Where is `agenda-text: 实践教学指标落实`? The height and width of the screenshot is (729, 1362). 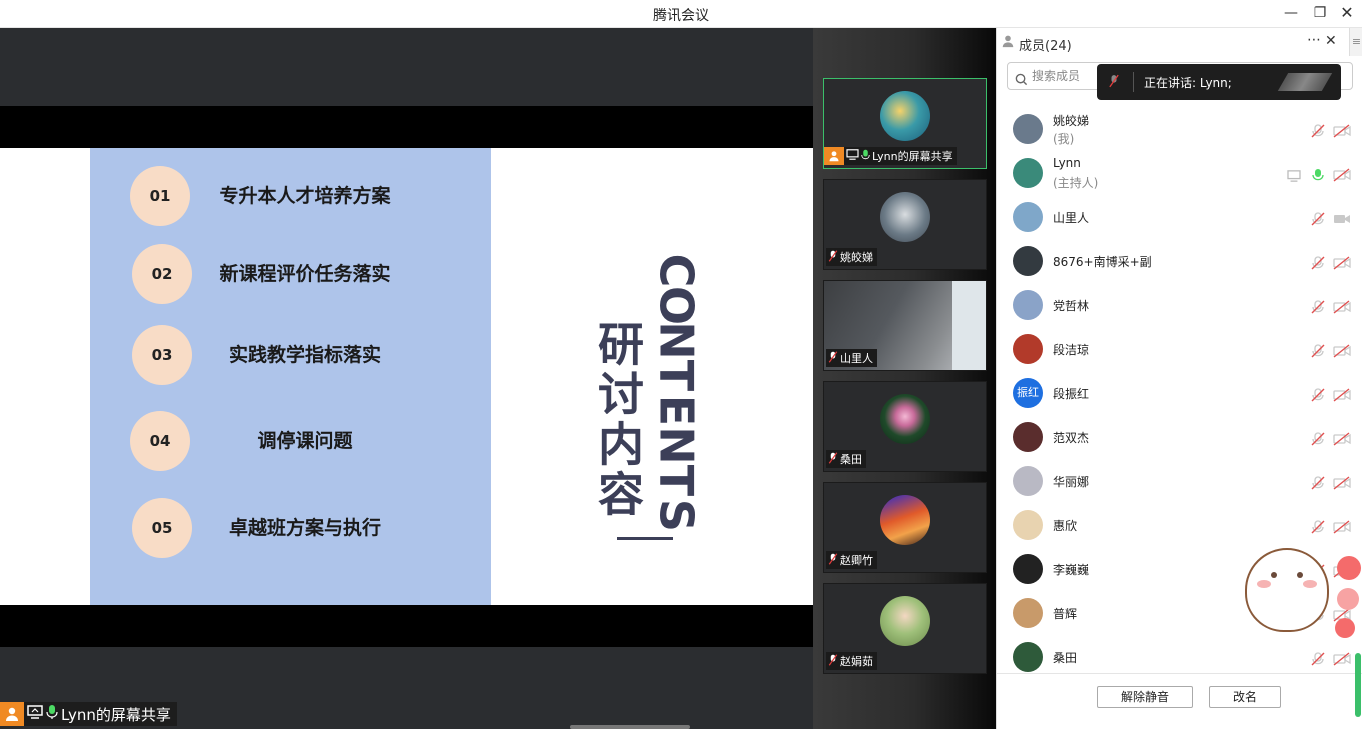
agenda-text: 实践教学指标落实 is located at coordinates (304, 355).